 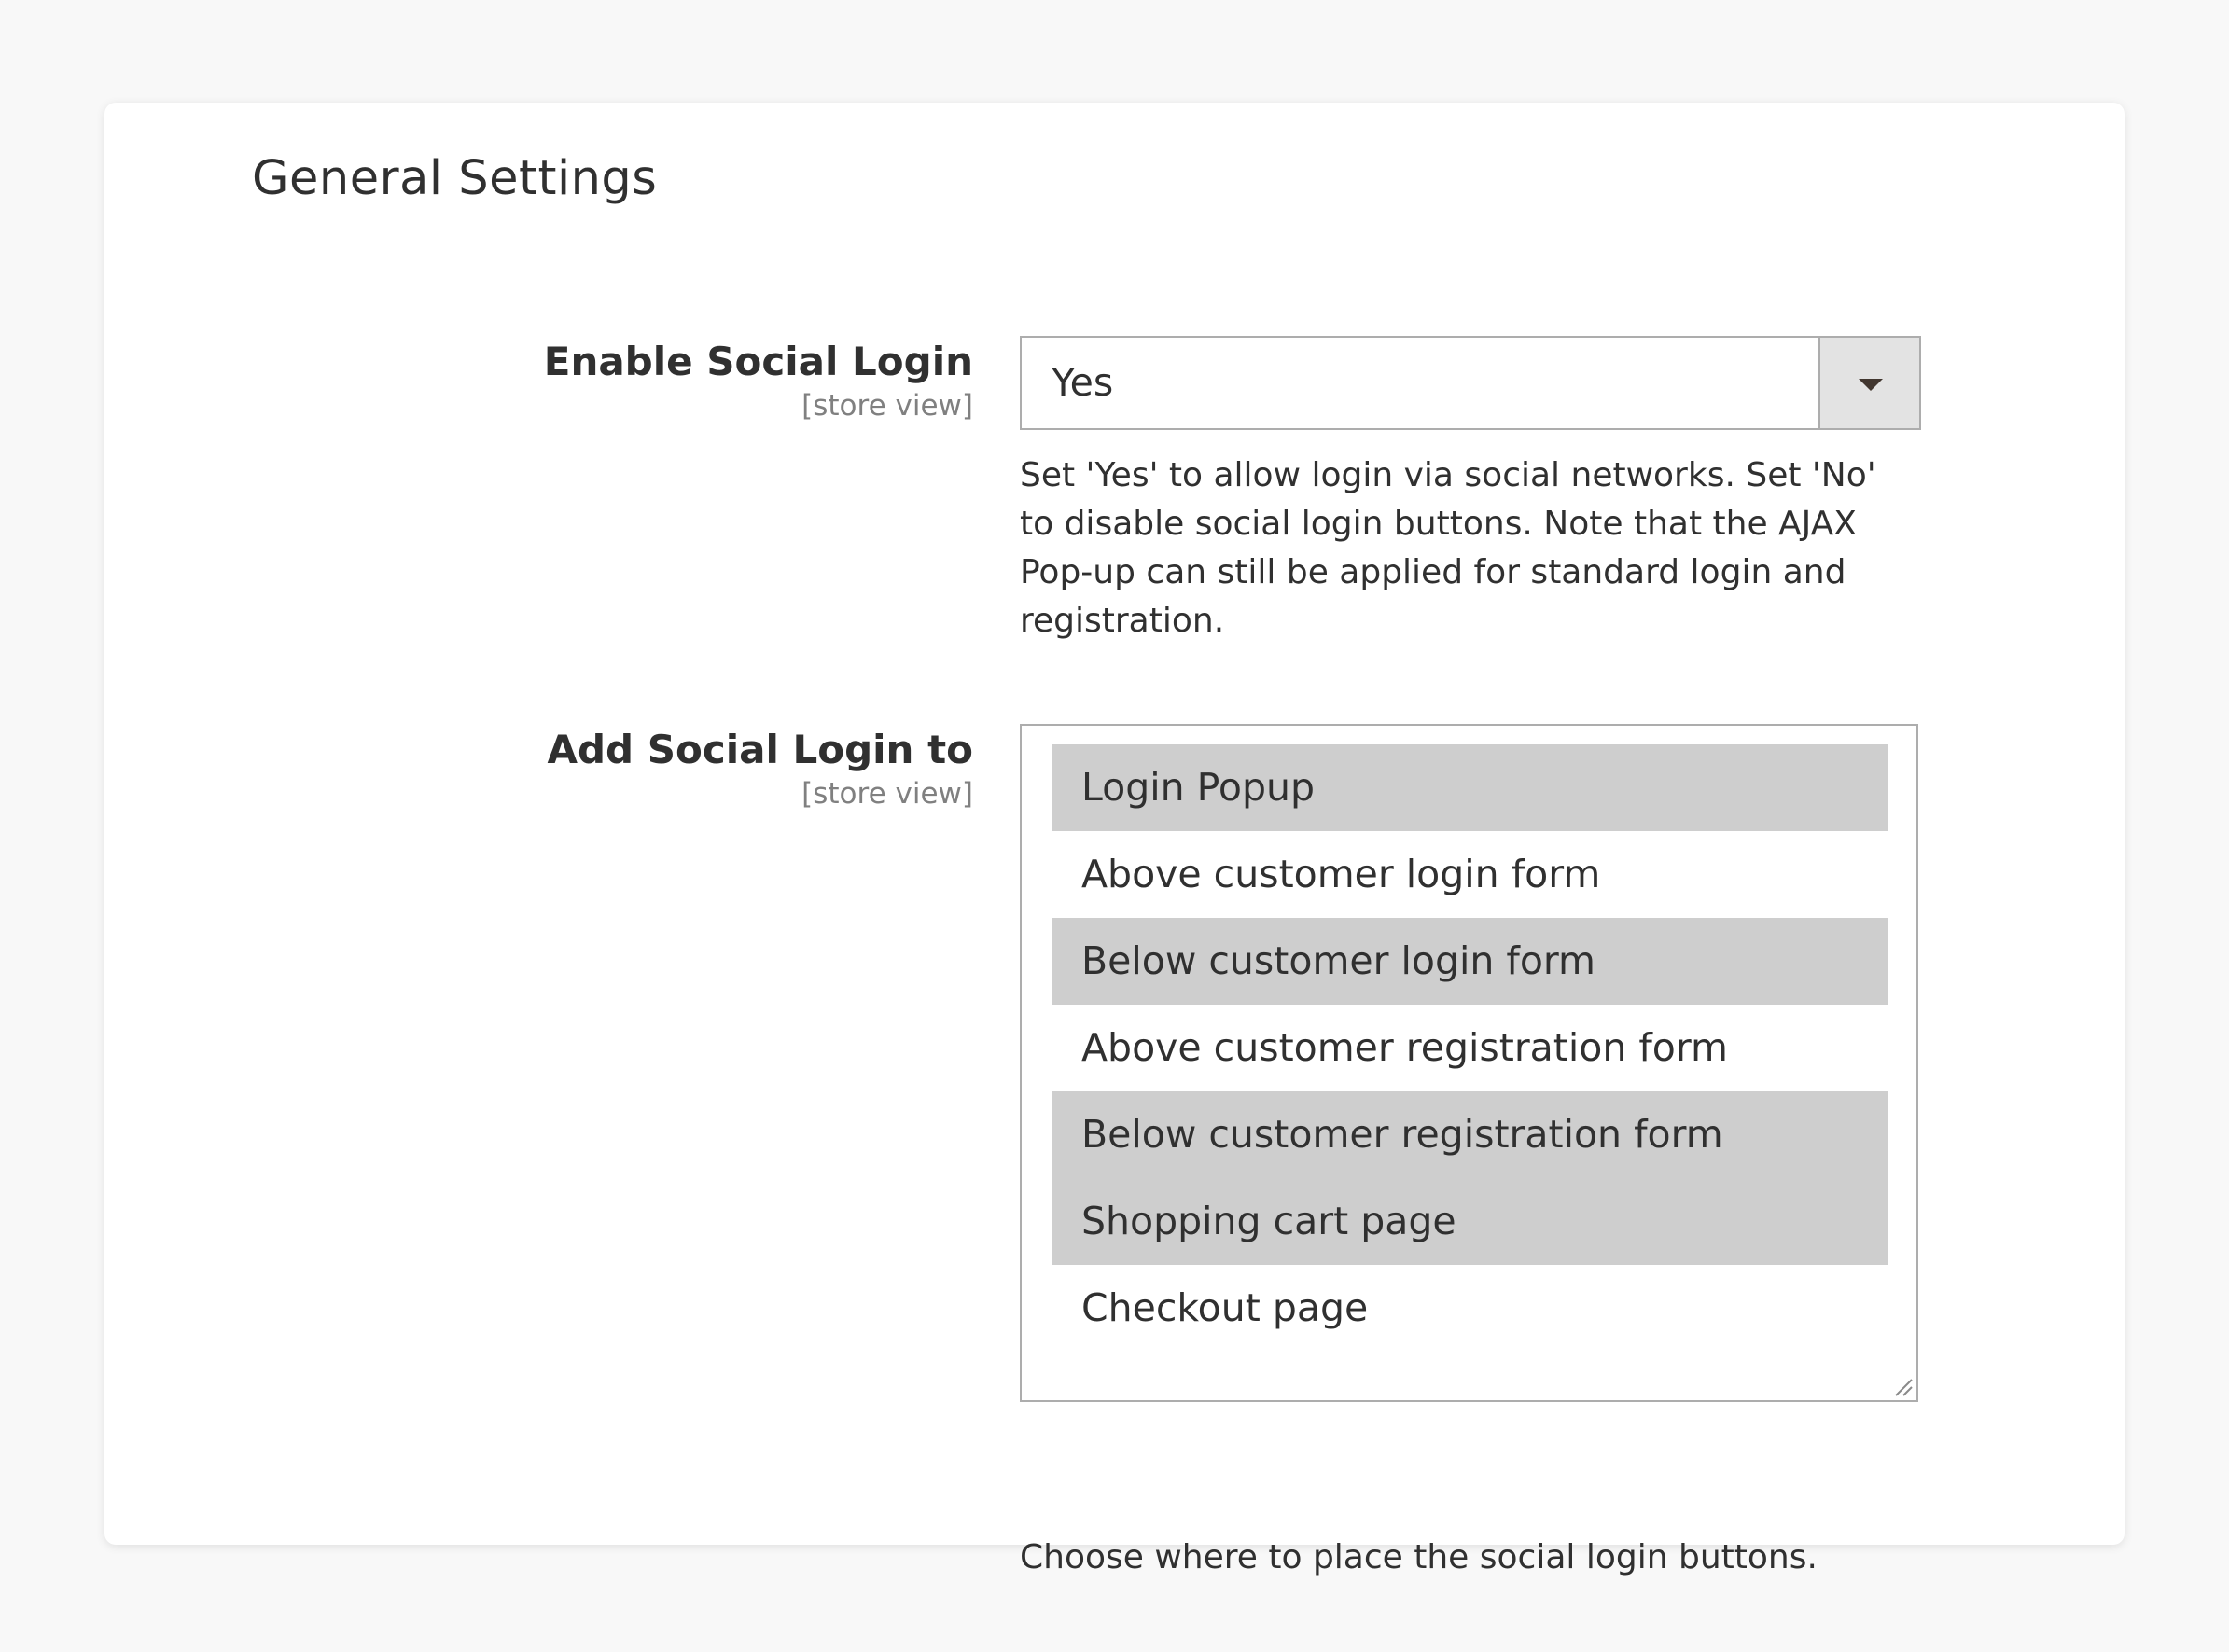 What do you see at coordinates (455, 179) in the screenshot?
I see `section-title: General Settings` at bounding box center [455, 179].